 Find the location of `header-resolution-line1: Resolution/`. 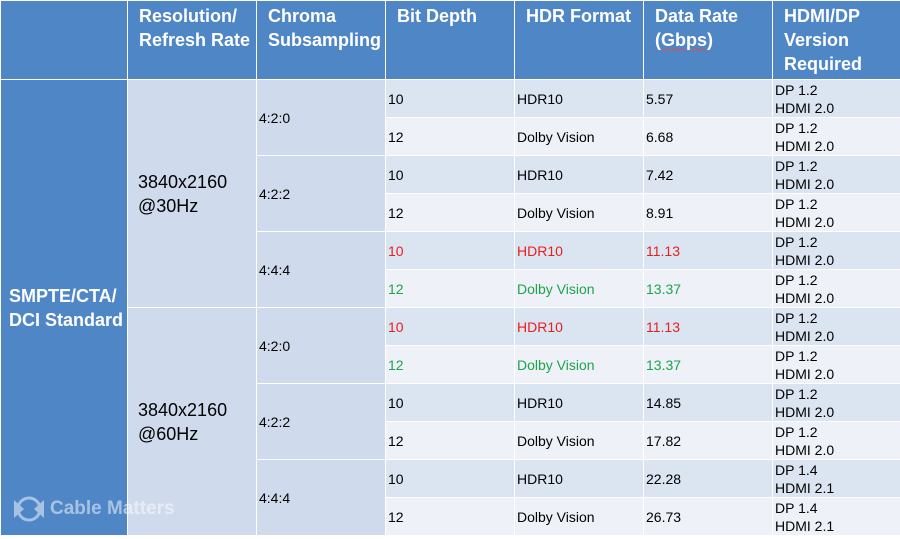

header-resolution-line1: Resolution/ is located at coordinates (188, 16).